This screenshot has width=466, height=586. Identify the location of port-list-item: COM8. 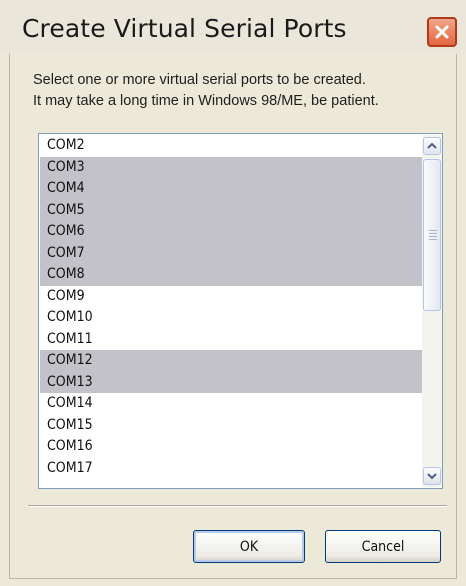
(231, 275).